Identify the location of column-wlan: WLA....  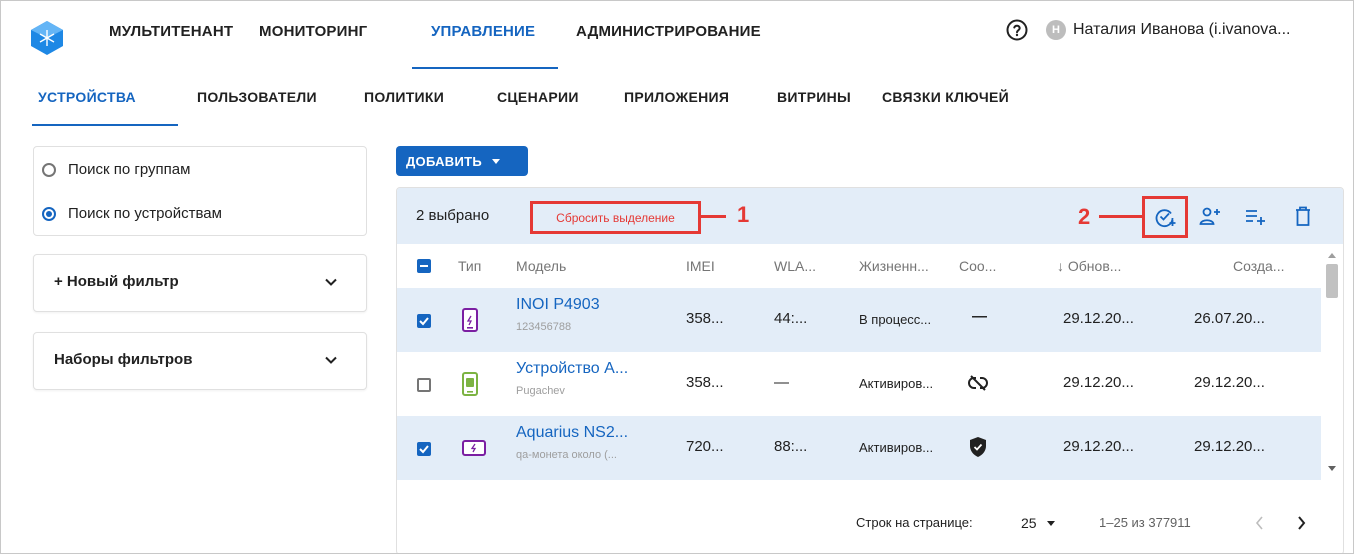
(795, 266).